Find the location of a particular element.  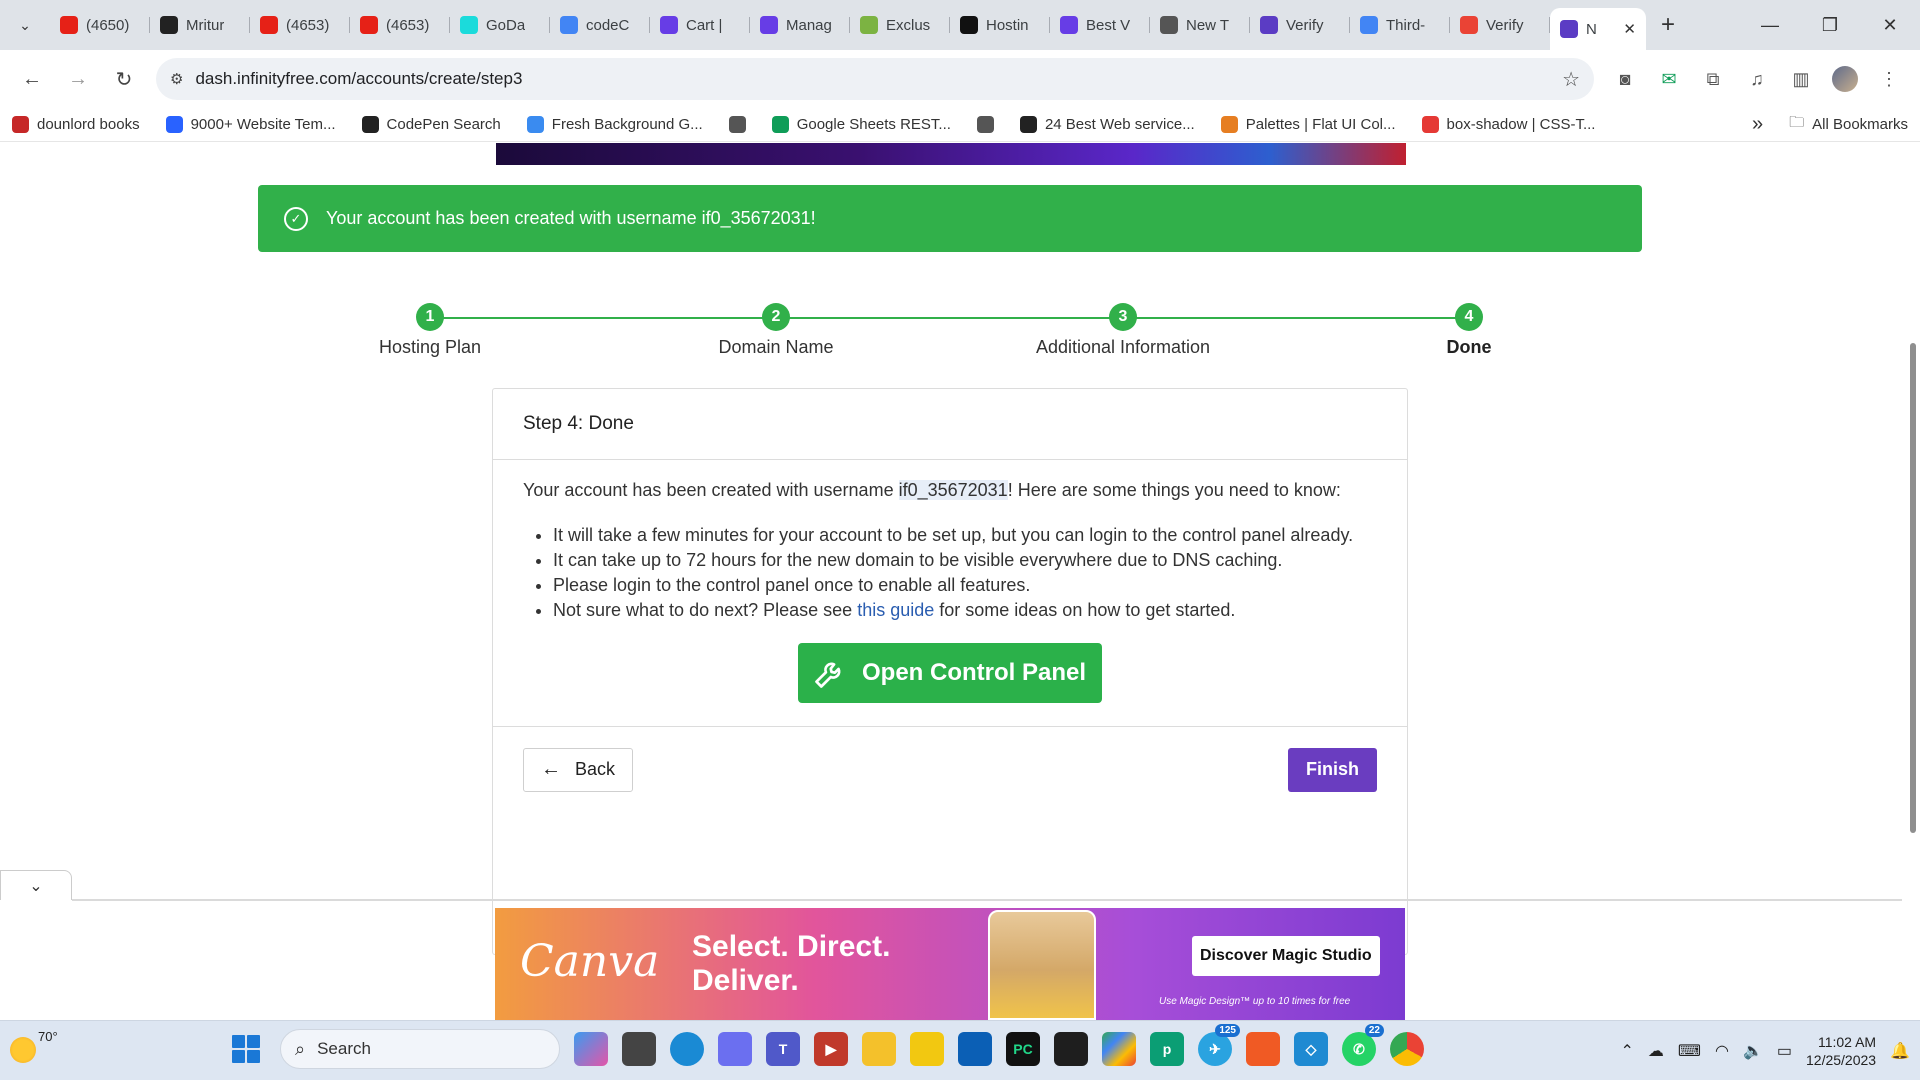

card-title: Step 4: Done is located at coordinates (950, 424).